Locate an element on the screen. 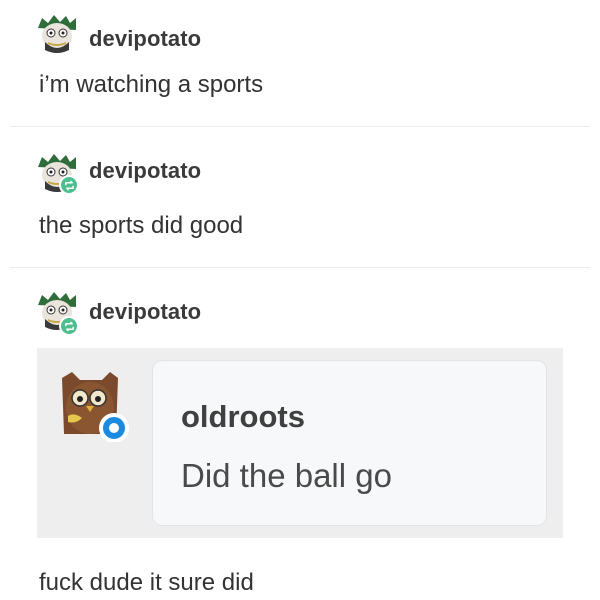  avatar-icon is located at coordinates (57, 34).